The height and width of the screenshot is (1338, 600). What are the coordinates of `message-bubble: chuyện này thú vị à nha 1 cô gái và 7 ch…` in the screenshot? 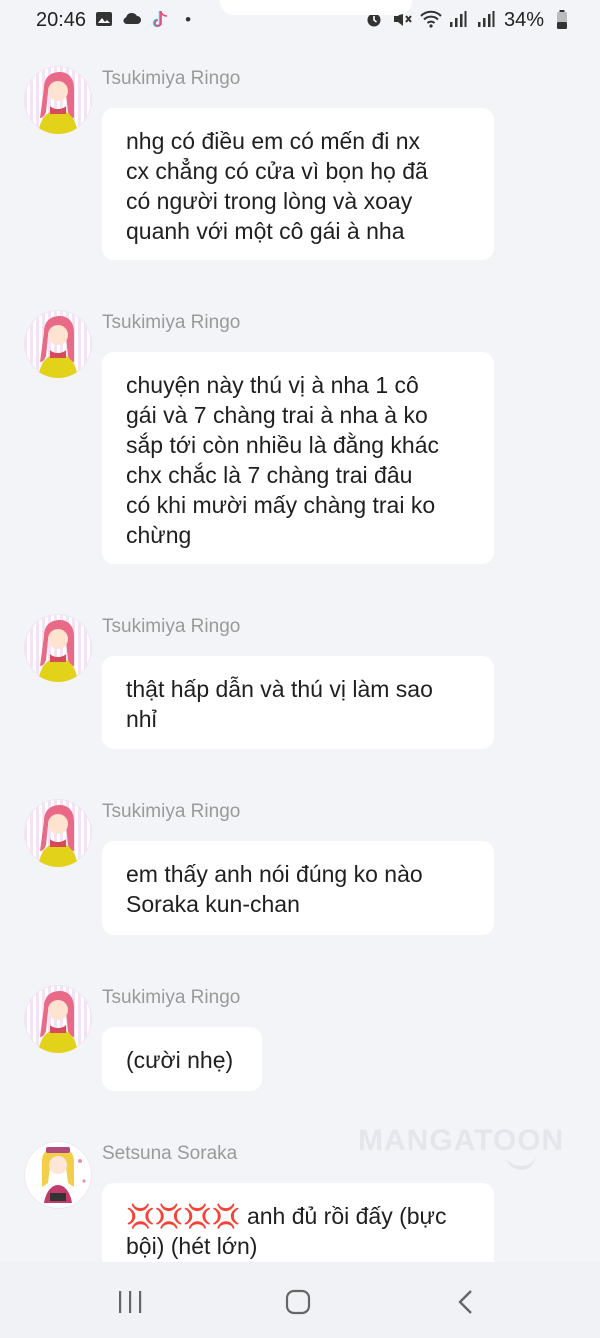 It's located at (298, 458).